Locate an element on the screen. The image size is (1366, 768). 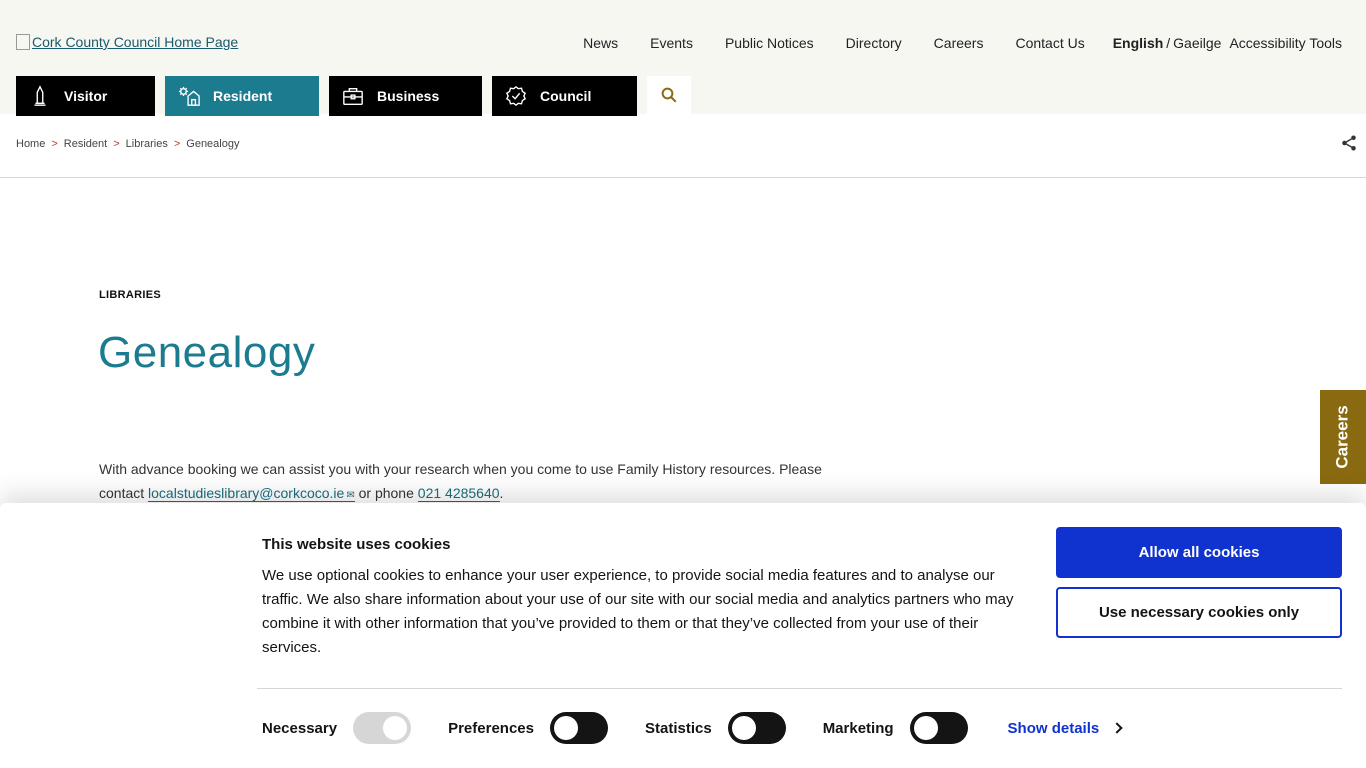
house-gear-icon is located at coordinates (189, 96).